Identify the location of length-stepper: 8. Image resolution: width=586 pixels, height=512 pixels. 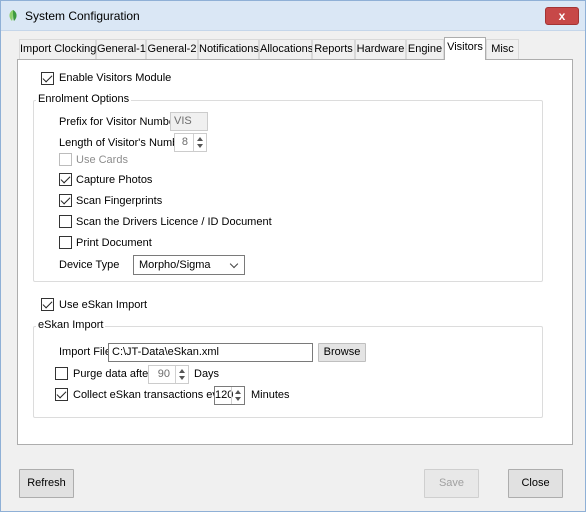
(190, 142).